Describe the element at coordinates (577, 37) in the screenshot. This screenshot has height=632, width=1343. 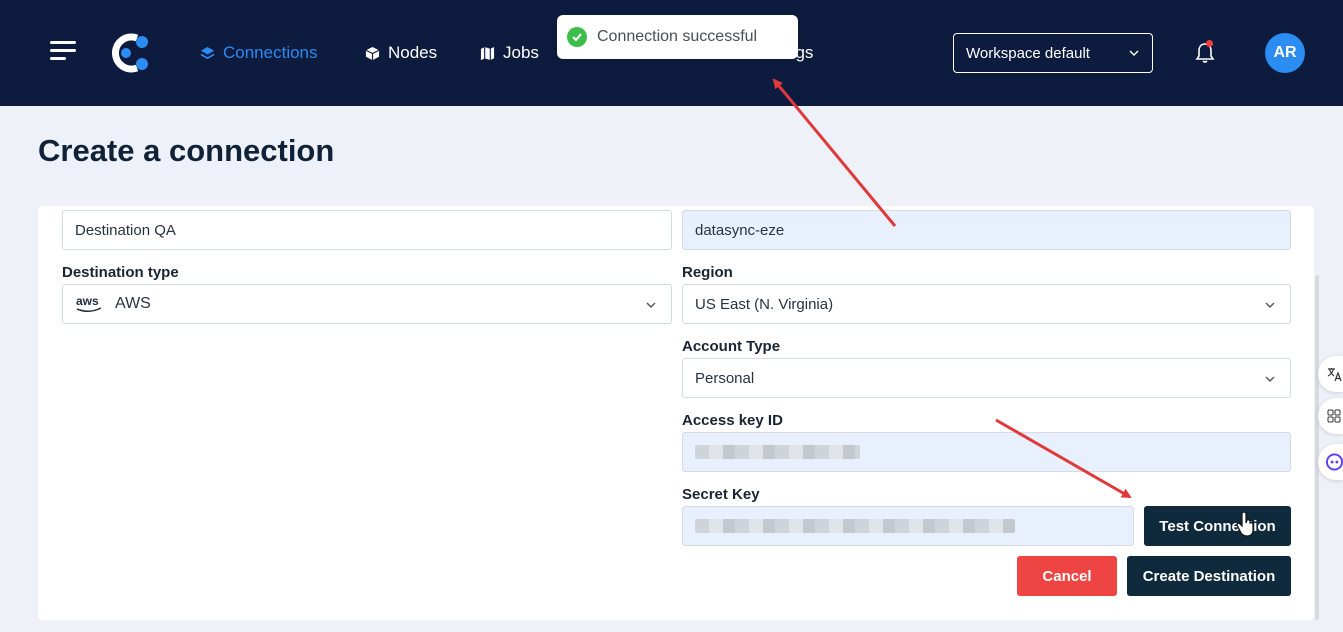
I see `check-circle-icon` at that location.